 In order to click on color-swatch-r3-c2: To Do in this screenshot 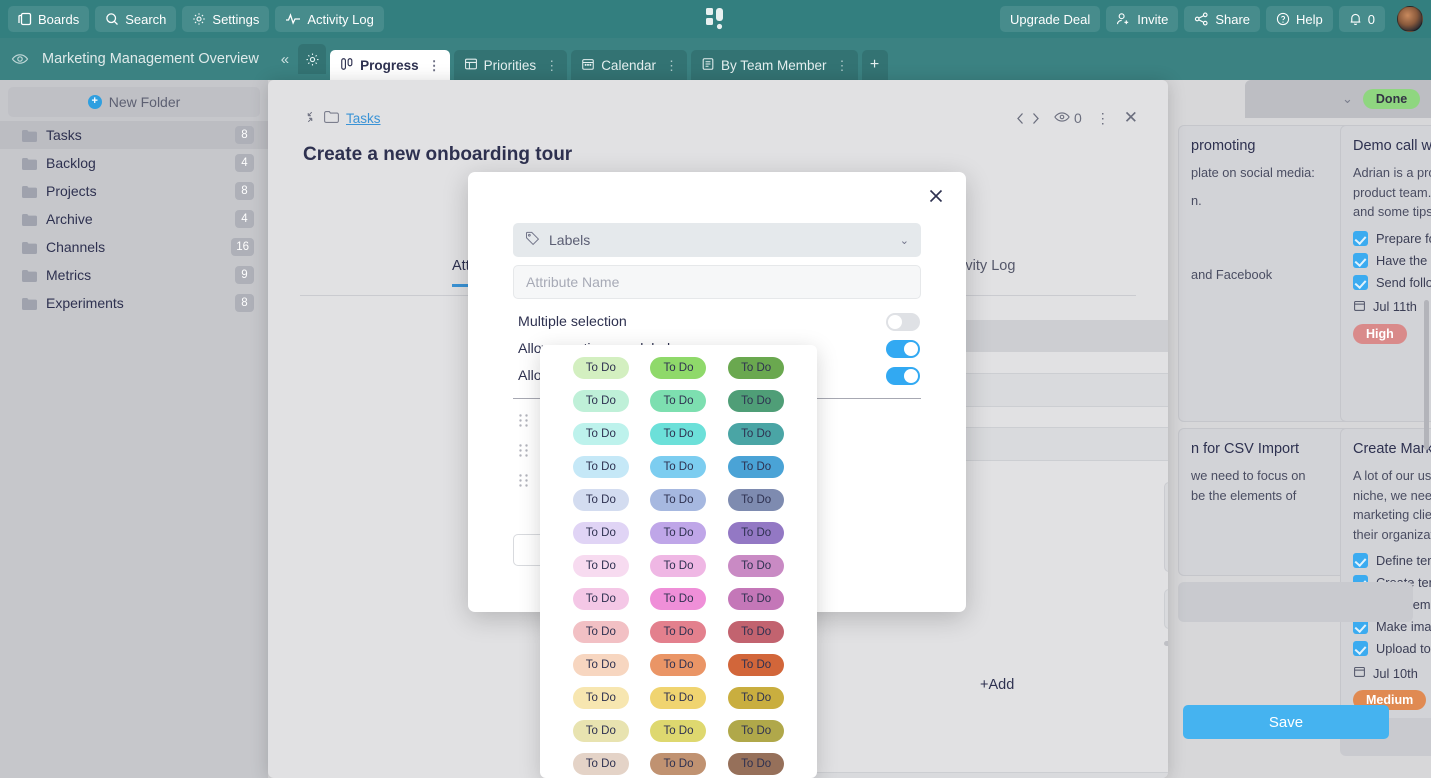, I will do `click(678, 434)`.